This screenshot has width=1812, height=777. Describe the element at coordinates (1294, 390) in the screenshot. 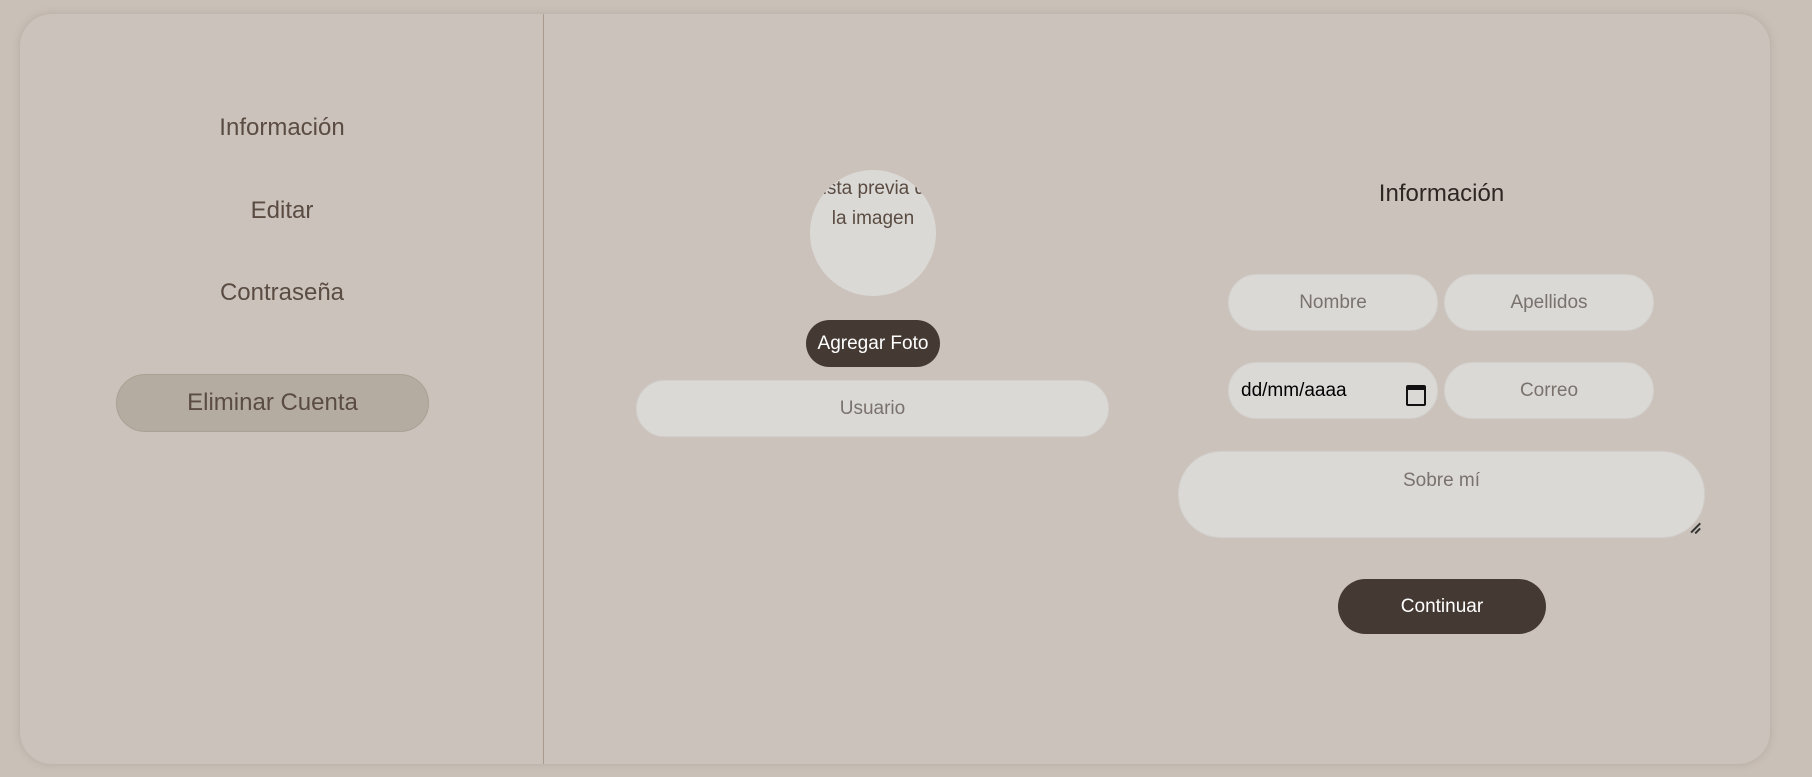

I see `date-input-text: dd/mm/aaaa` at that location.